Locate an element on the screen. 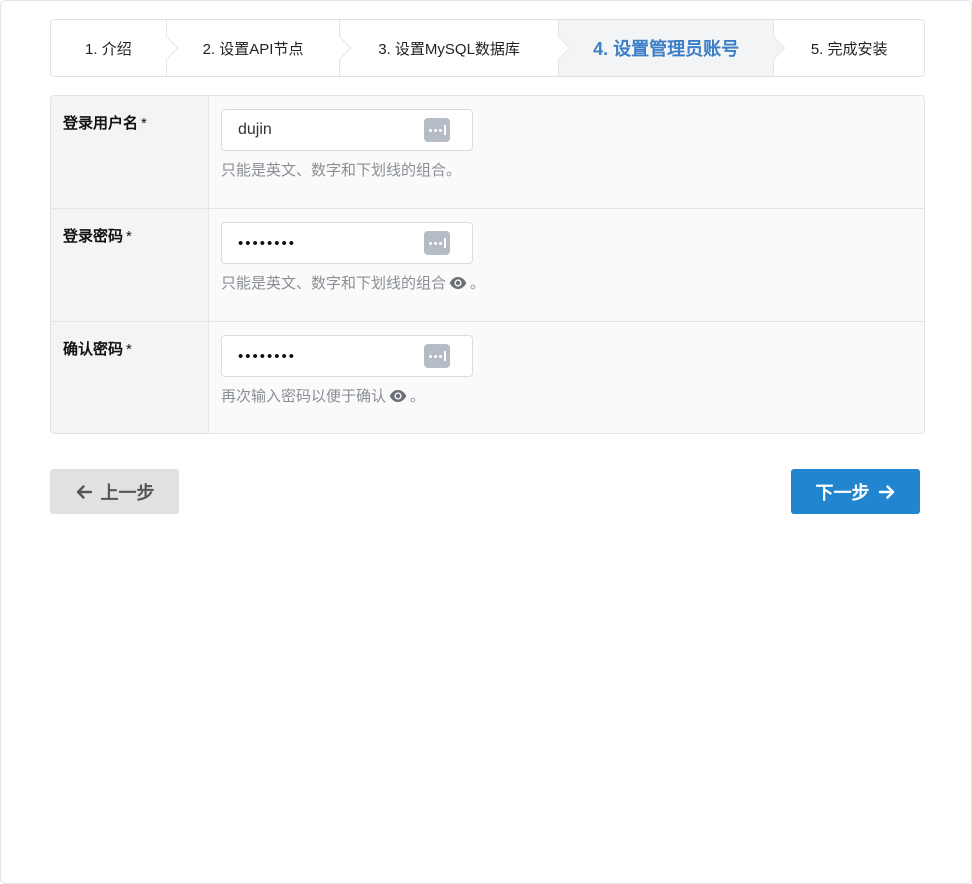  hint-text: 只能是英文、数字和下划线的组合。 is located at coordinates (341, 170).